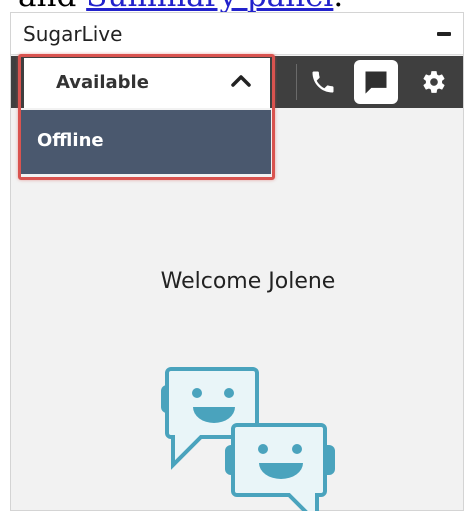 The width and height of the screenshot is (464, 511). What do you see at coordinates (102, 82) in the screenshot?
I see `status-selected-label: Available` at bounding box center [102, 82].